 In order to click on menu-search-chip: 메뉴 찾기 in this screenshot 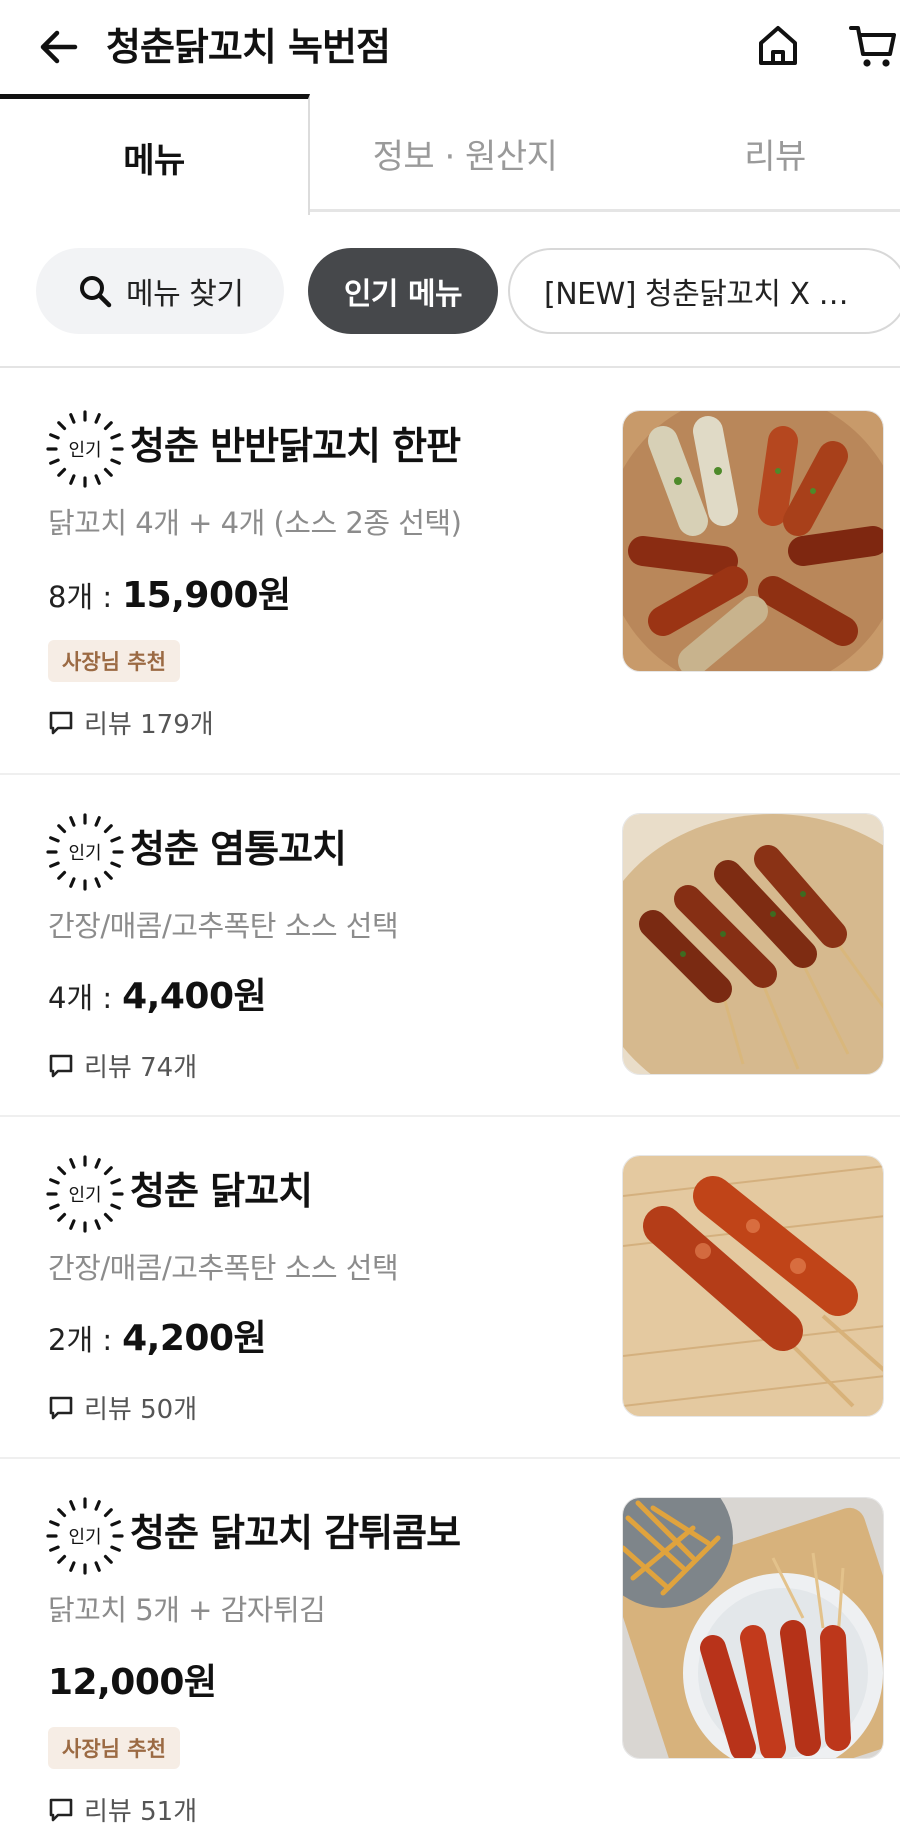, I will do `click(160, 291)`.